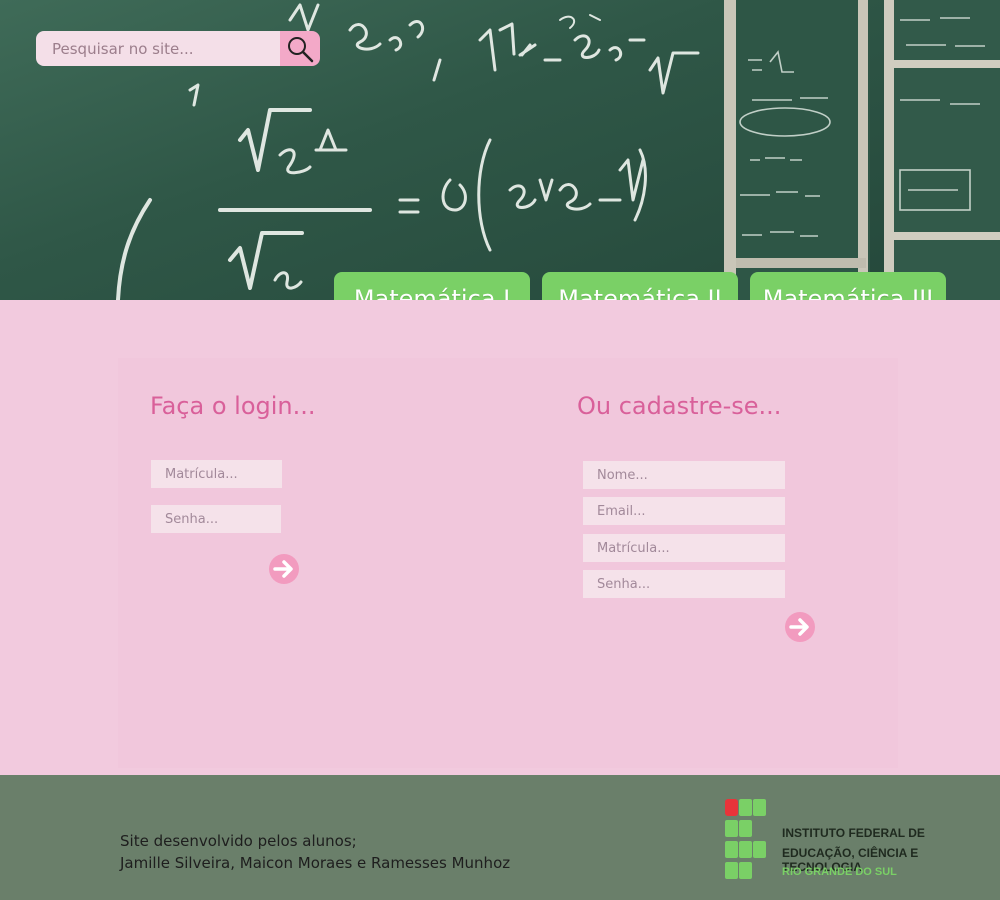 Image resolution: width=1000 pixels, height=900 pixels. I want to click on search-box, so click(178, 48).